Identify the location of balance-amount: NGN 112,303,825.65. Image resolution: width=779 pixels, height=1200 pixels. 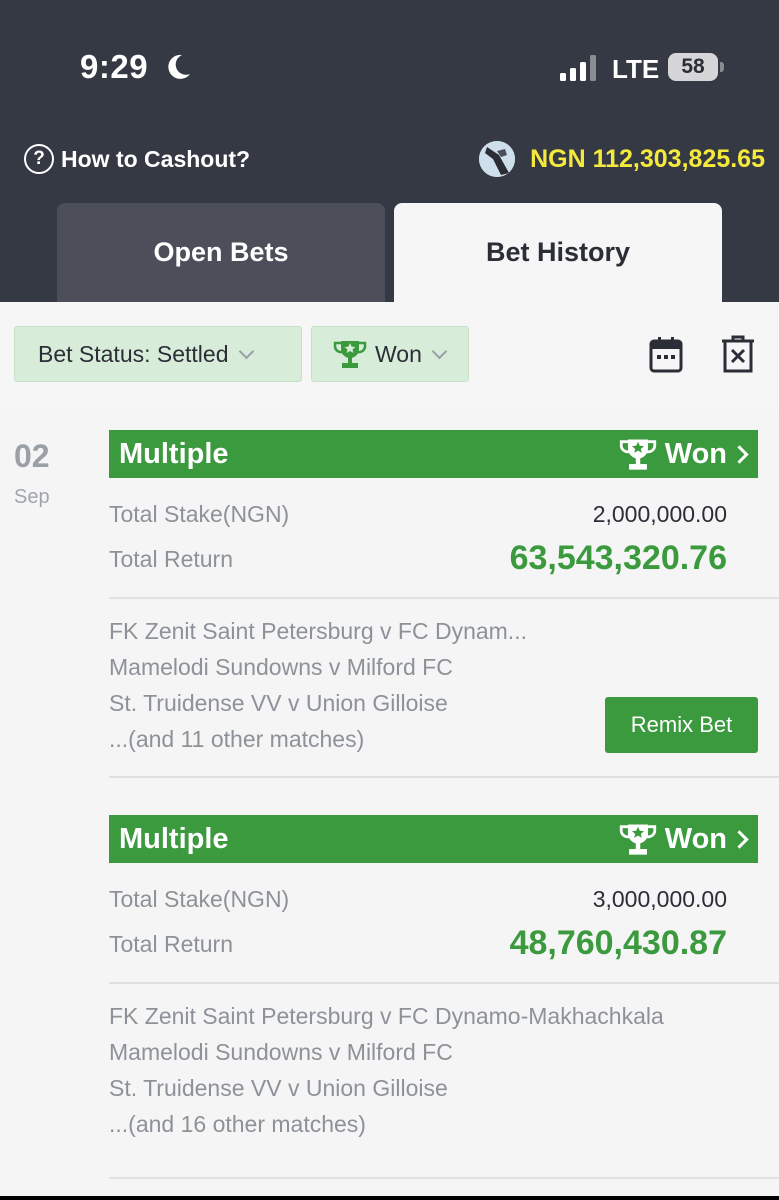
(647, 158).